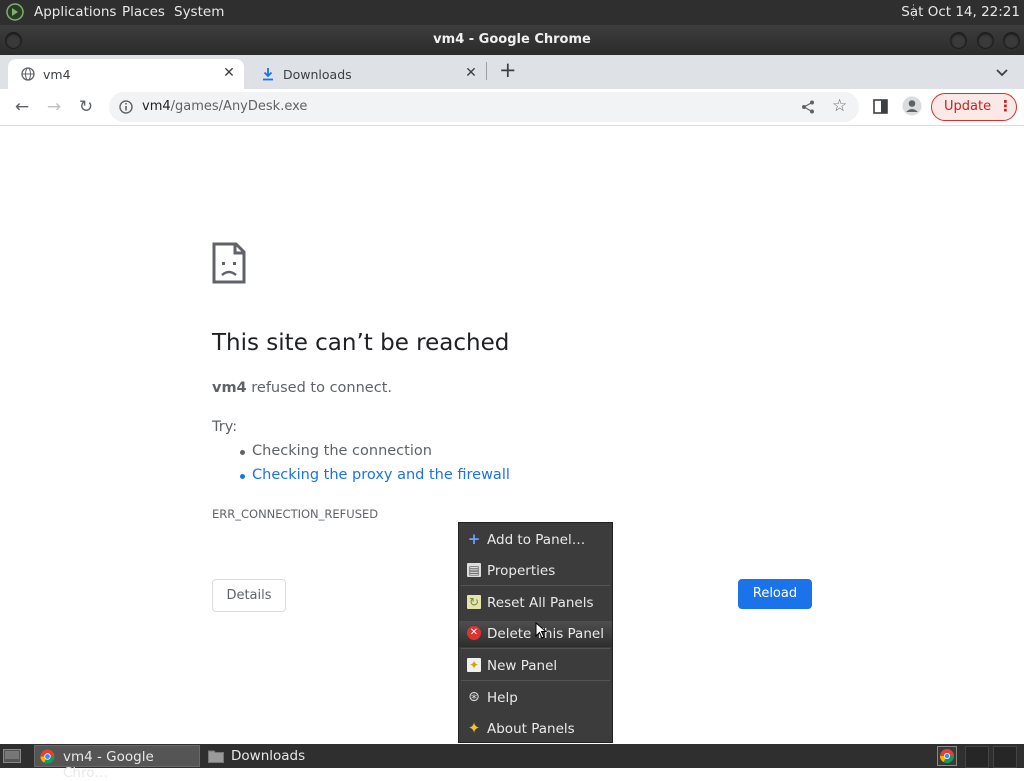 The height and width of the screenshot is (781, 1024). Describe the element at coordinates (474, 633) in the screenshot. I see `delete-icon: ✕` at that location.